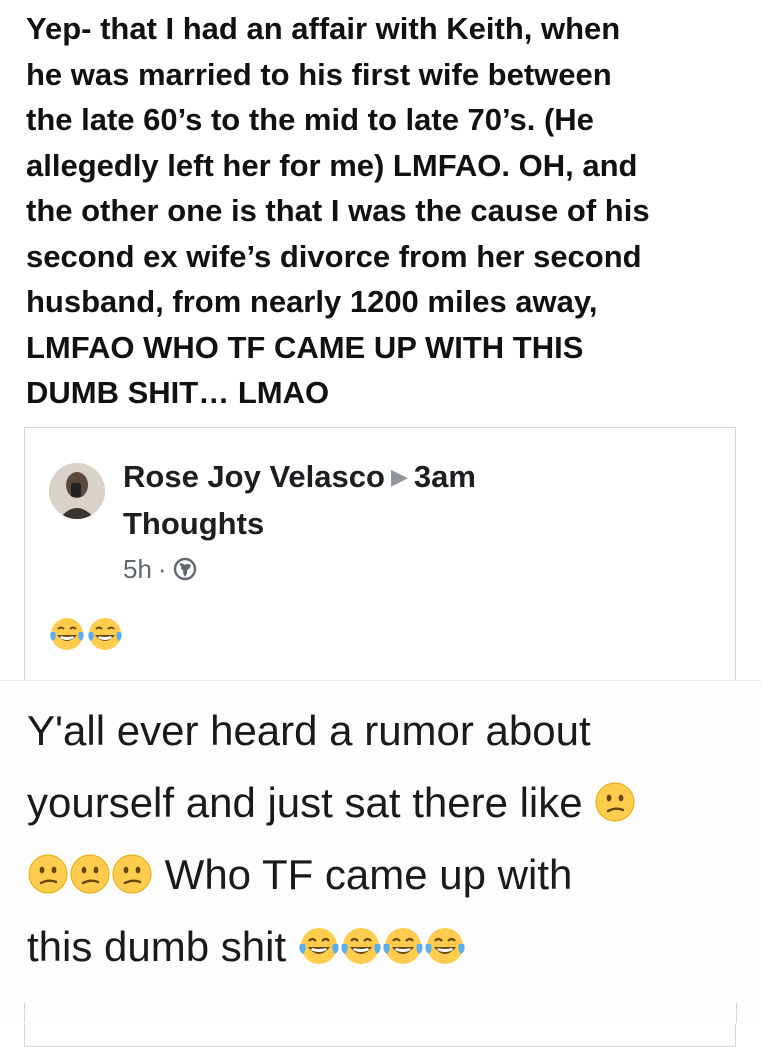  Describe the element at coordinates (193, 524) in the screenshot. I see `group-name-continued: Thoughts` at that location.